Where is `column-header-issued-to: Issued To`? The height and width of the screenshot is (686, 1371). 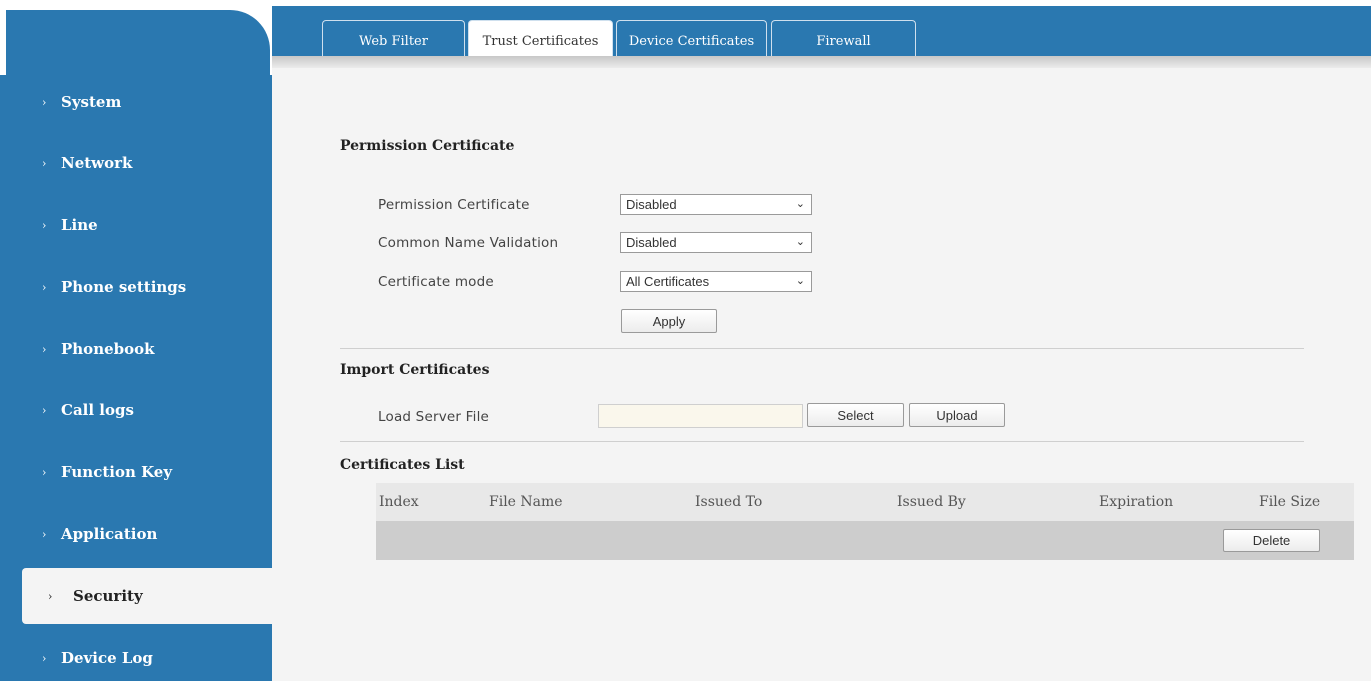 column-header-issued-to: Issued To is located at coordinates (729, 502).